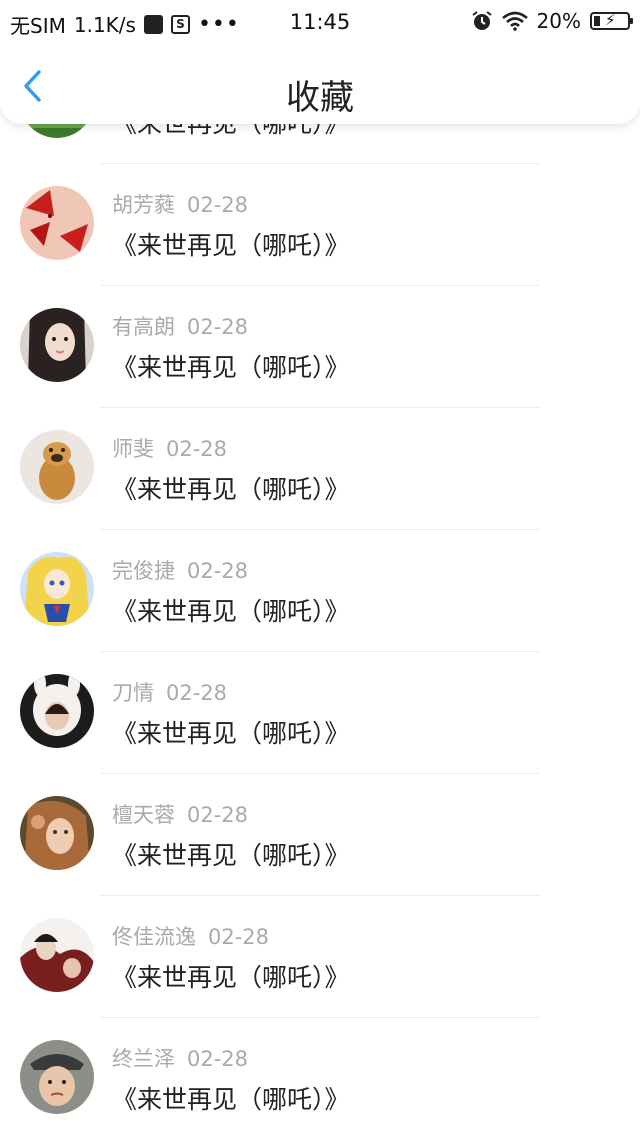 The height and width of the screenshot is (1138, 640). I want to click on author-name: 佟佳流逸, so click(154, 937).